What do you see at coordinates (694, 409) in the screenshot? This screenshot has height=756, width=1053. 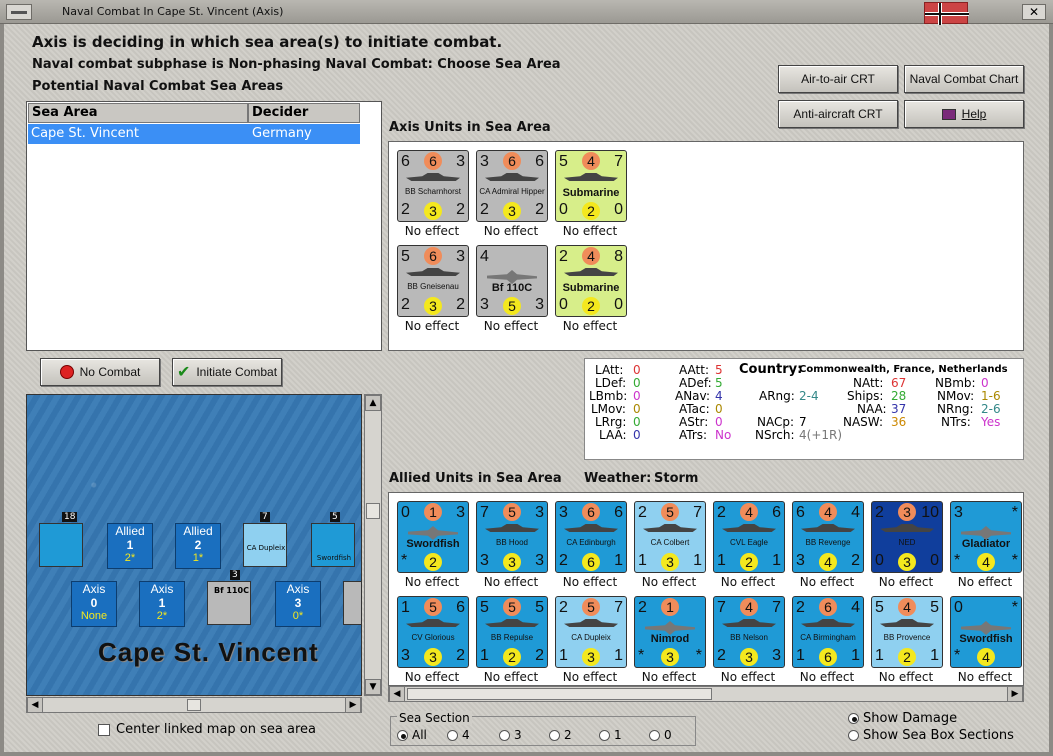 I see `atac-label: ATac:` at bounding box center [694, 409].